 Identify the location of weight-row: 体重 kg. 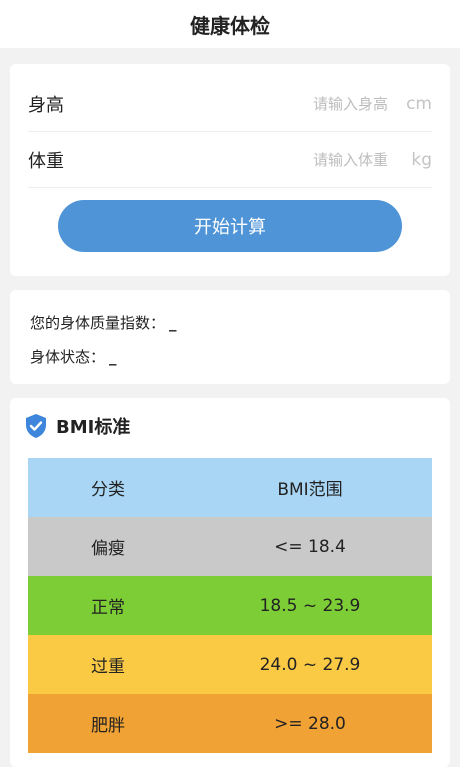
(230, 160).